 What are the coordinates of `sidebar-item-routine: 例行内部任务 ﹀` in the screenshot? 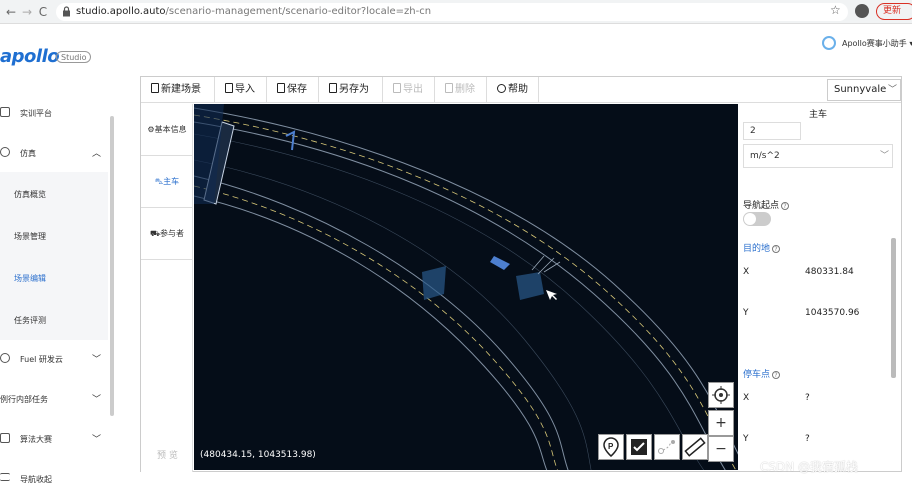 It's located at (54, 400).